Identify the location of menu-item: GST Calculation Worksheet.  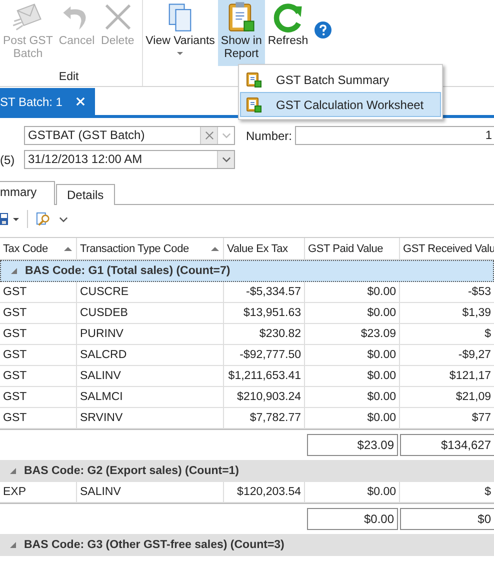
(340, 104).